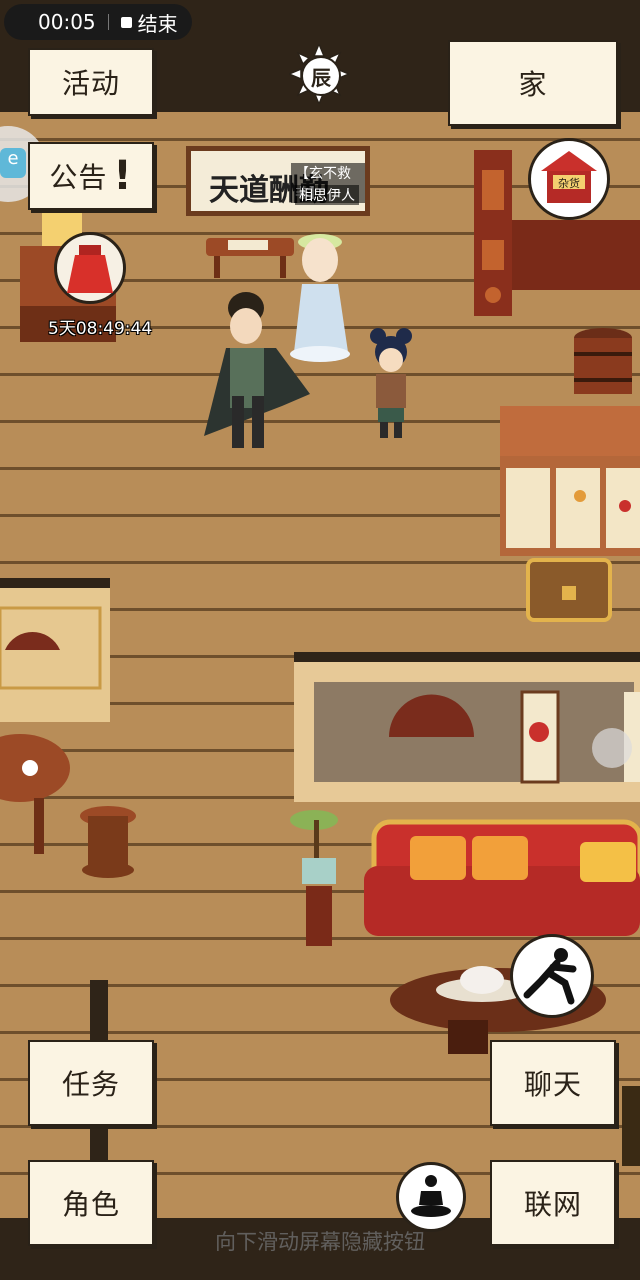 This screenshot has width=640, height=1280. I want to click on right-room-wall, so click(467, 727).